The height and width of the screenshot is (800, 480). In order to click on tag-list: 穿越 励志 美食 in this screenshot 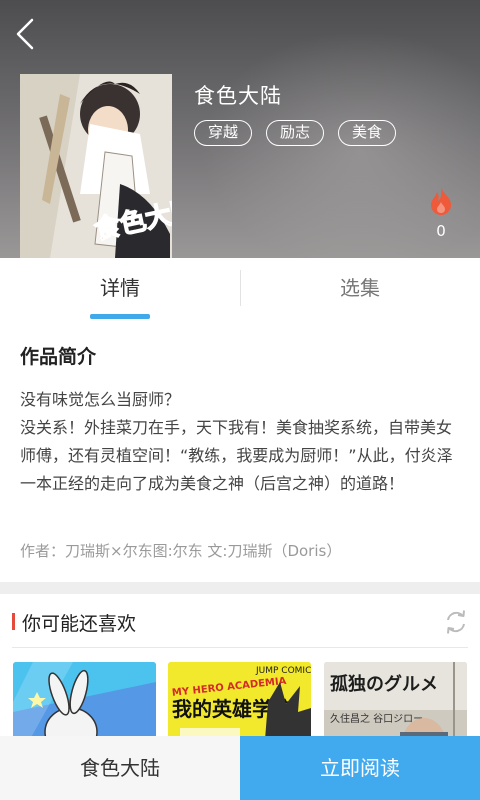, I will do `click(295, 133)`.